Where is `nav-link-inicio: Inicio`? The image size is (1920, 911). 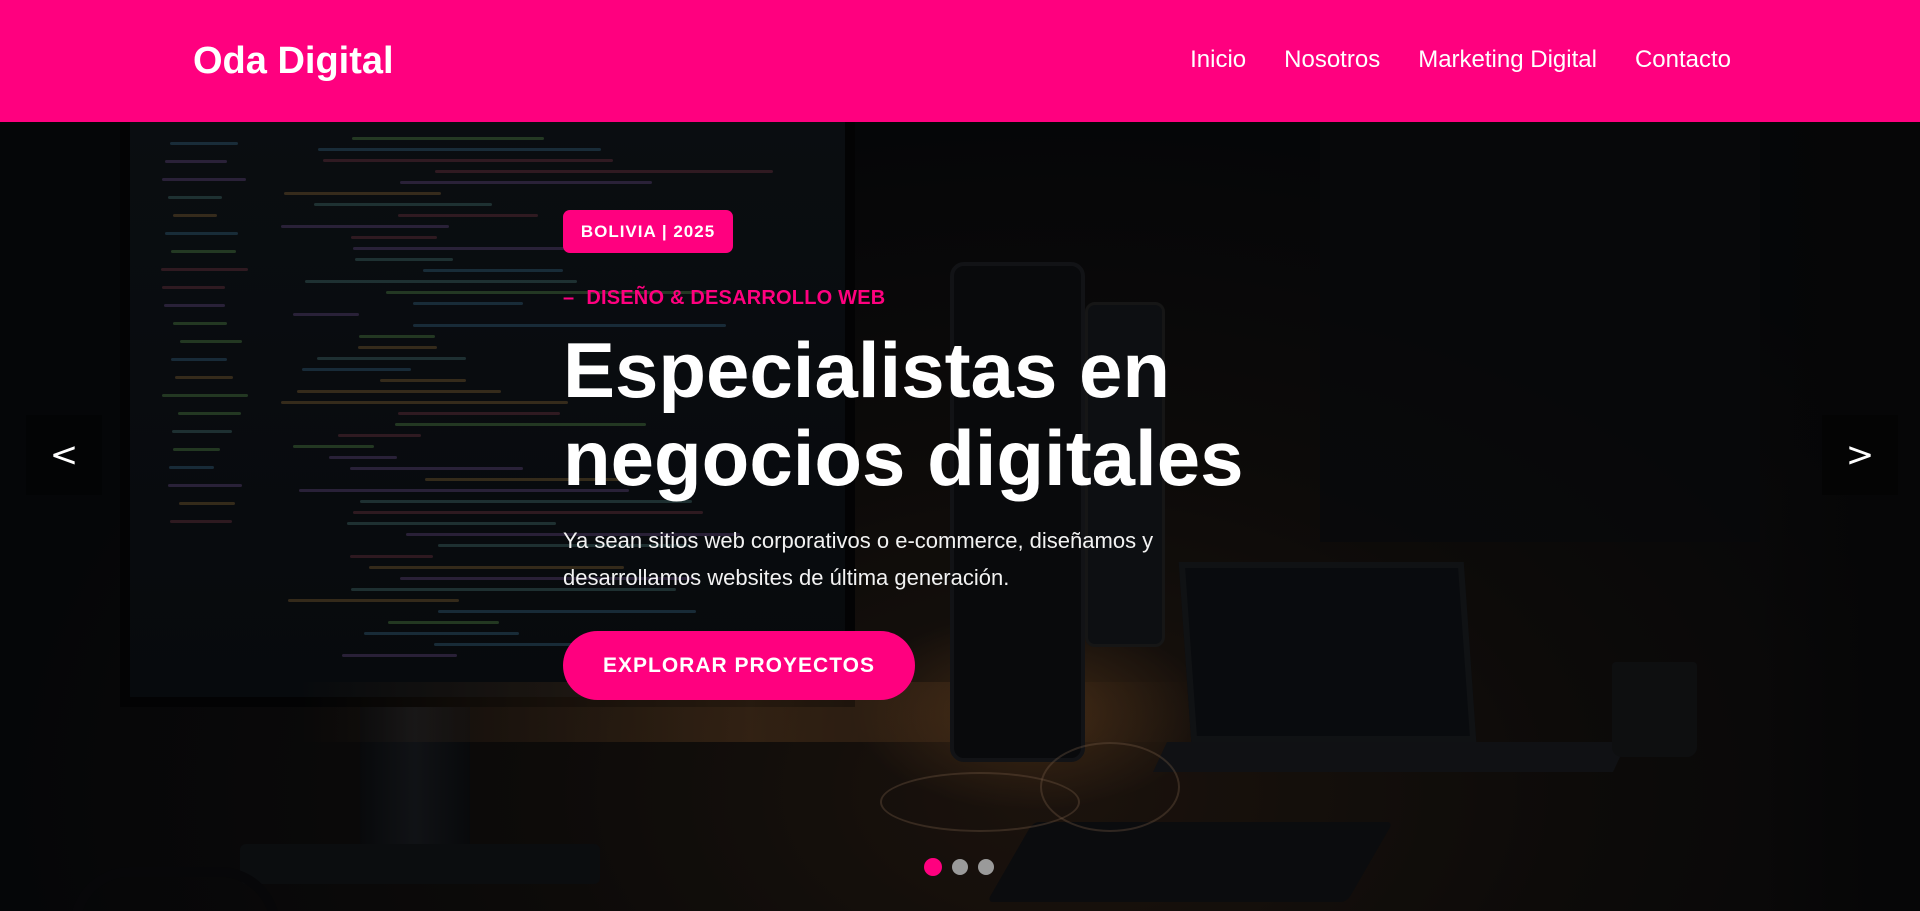 nav-link-inicio: Inicio is located at coordinates (1218, 60).